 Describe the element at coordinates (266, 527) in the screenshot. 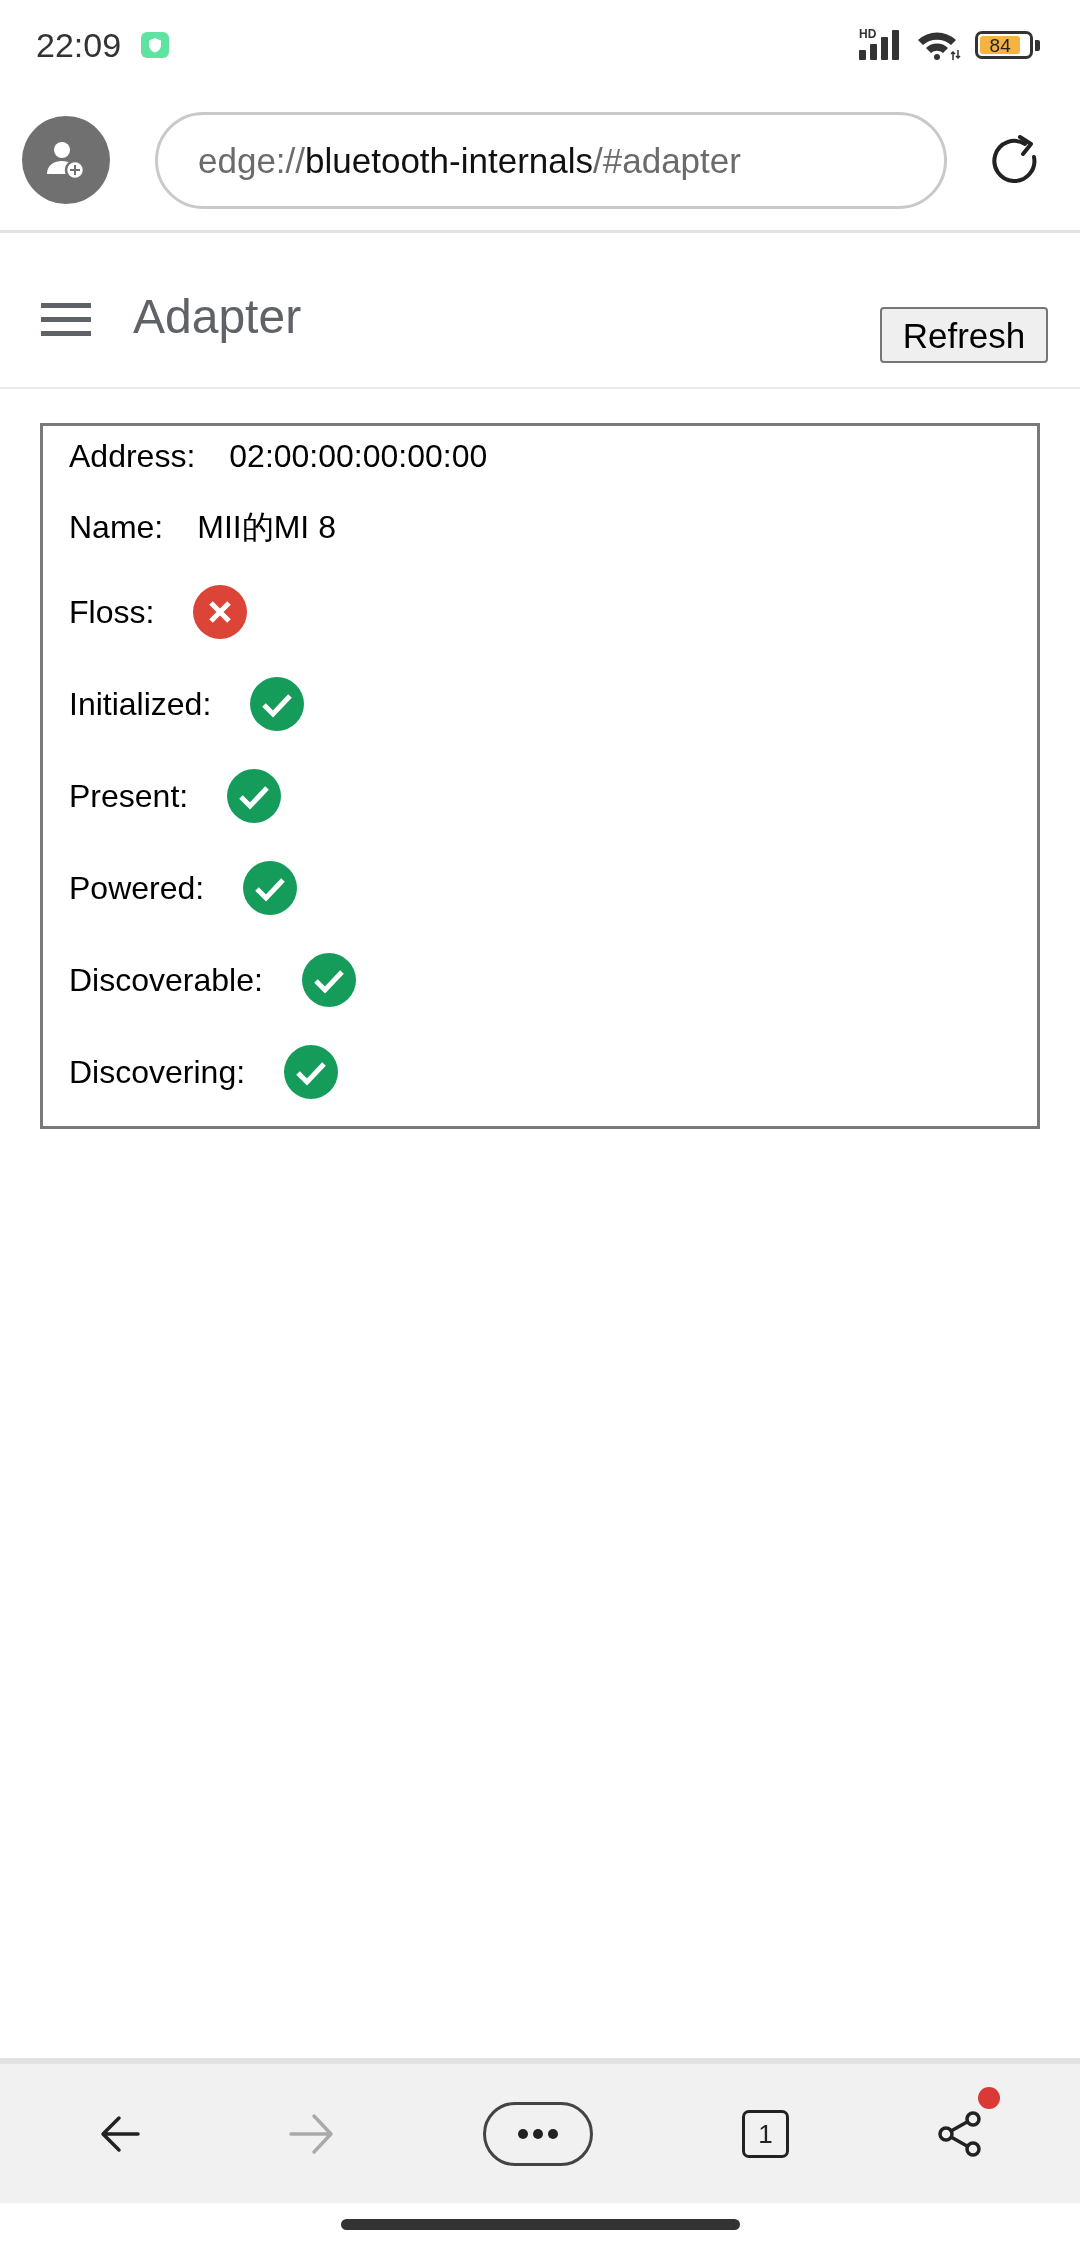

I see `field-value: MII的MI 8` at that location.